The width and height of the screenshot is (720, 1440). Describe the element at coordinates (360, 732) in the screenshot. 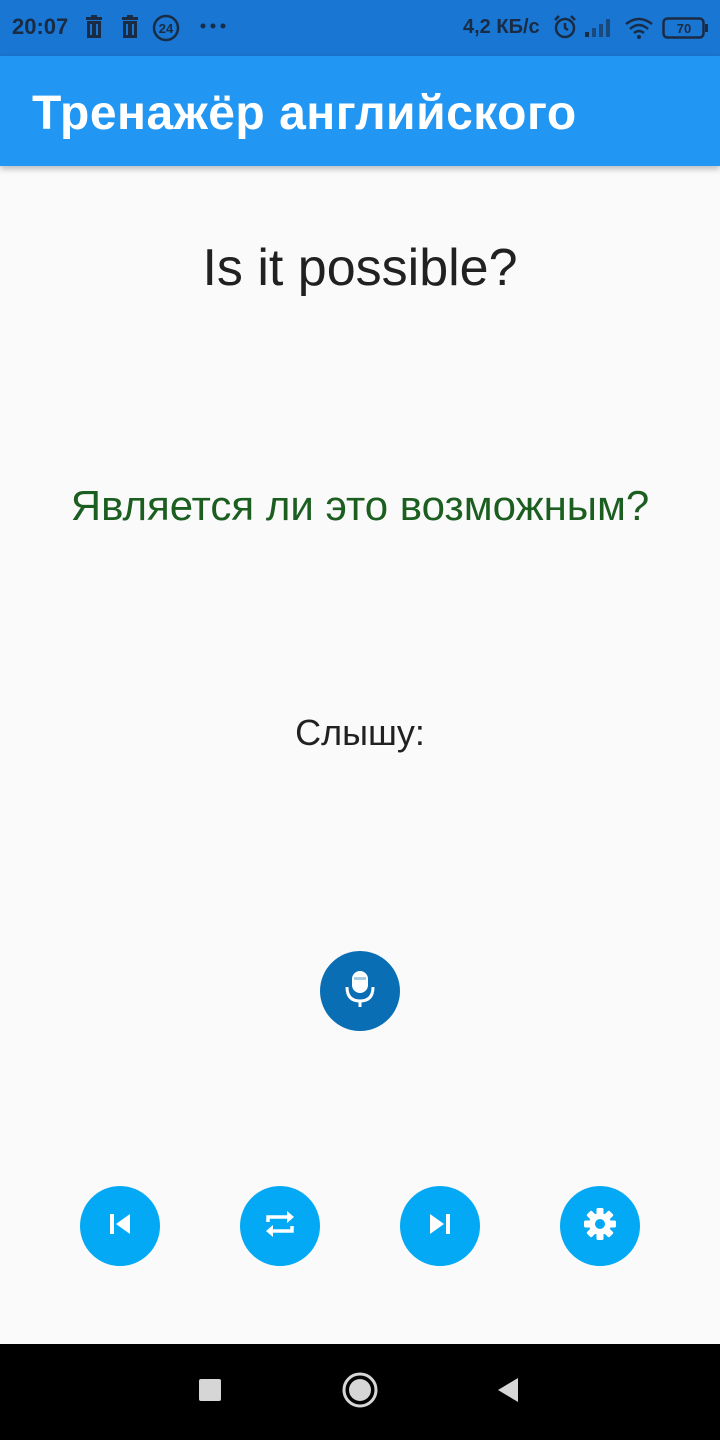

I see `heard-label: Слышу:` at that location.